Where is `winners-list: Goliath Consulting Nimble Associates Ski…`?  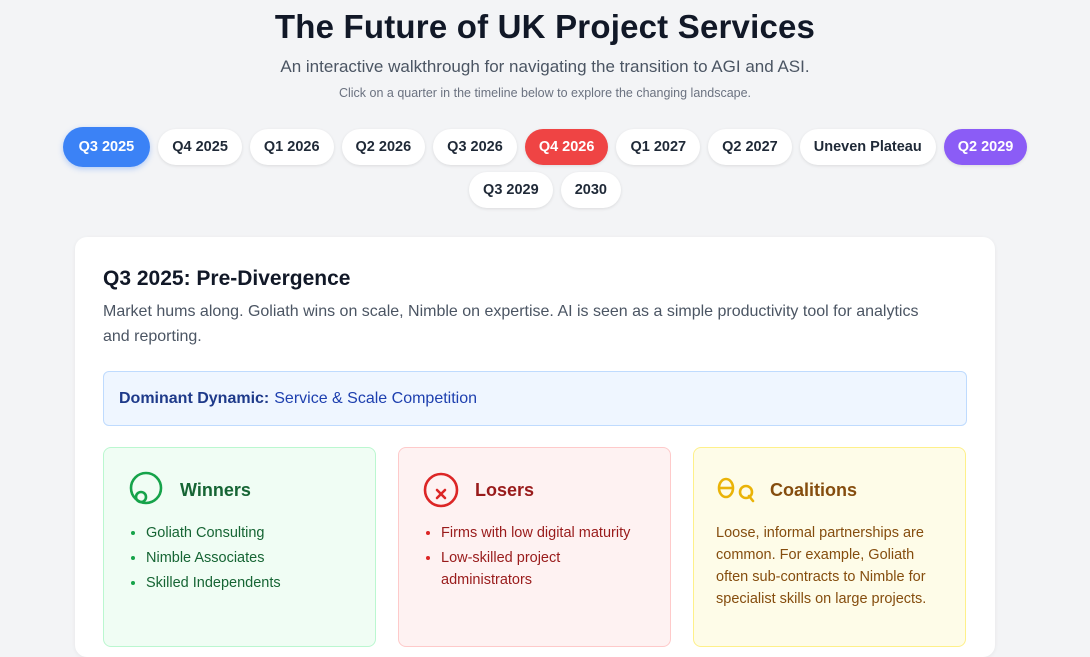 winners-list: Goliath Consulting Nimble Associates Ski… is located at coordinates (239, 558).